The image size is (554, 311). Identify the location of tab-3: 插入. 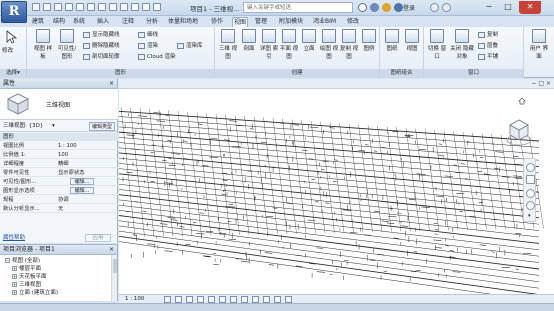
(103, 22).